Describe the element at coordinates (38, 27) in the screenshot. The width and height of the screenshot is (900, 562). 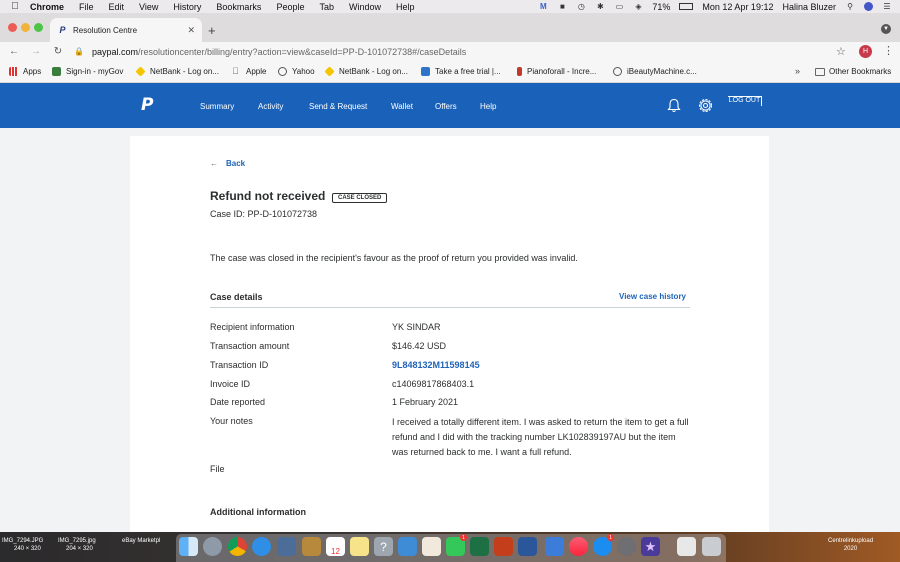
I see `zoom-window-button` at that location.